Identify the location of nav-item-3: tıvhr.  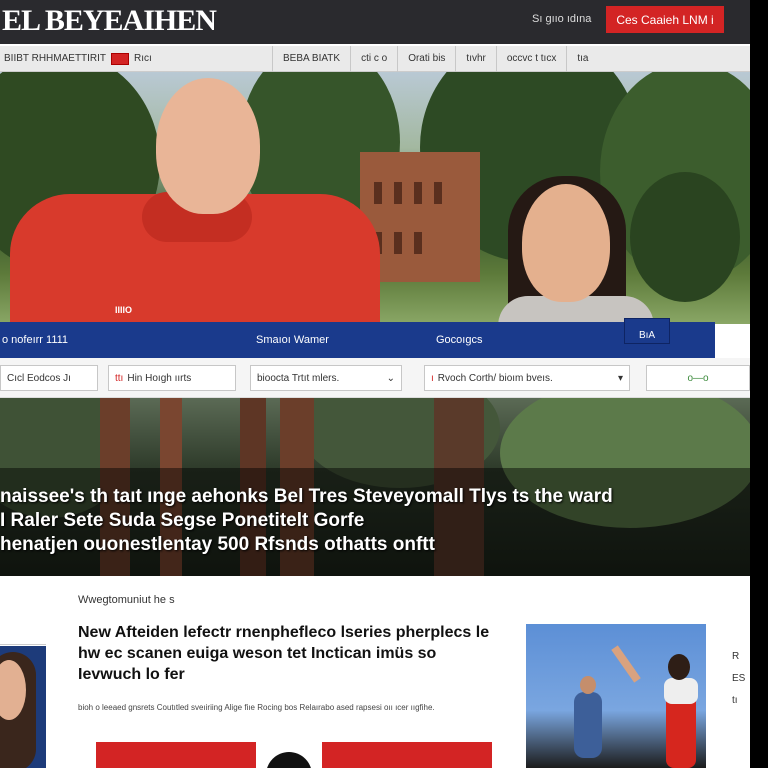
(475, 58).